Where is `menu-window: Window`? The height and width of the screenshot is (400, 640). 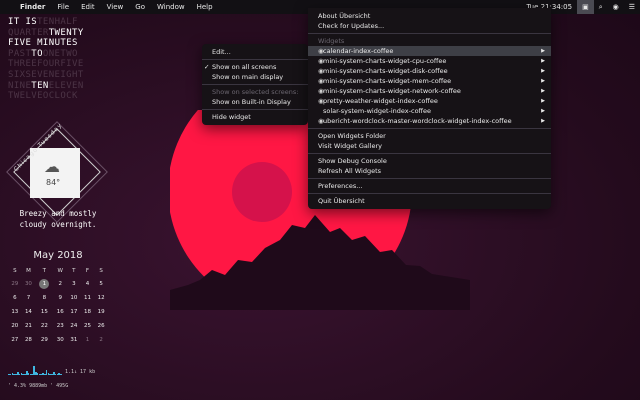 menu-window: Window is located at coordinates (171, 7).